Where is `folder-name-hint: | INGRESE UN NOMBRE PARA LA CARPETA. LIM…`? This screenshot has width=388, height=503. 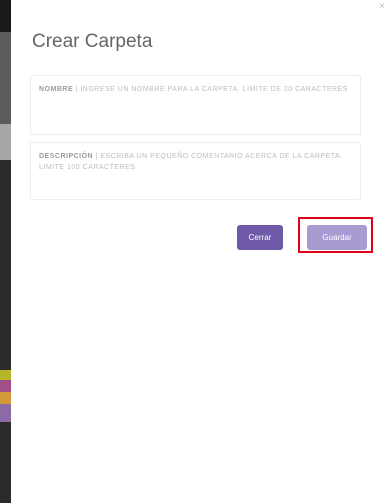
folder-name-hint: | INGRESE UN NOMBRE PARA LA CARPETA. LIM… is located at coordinates (211, 89).